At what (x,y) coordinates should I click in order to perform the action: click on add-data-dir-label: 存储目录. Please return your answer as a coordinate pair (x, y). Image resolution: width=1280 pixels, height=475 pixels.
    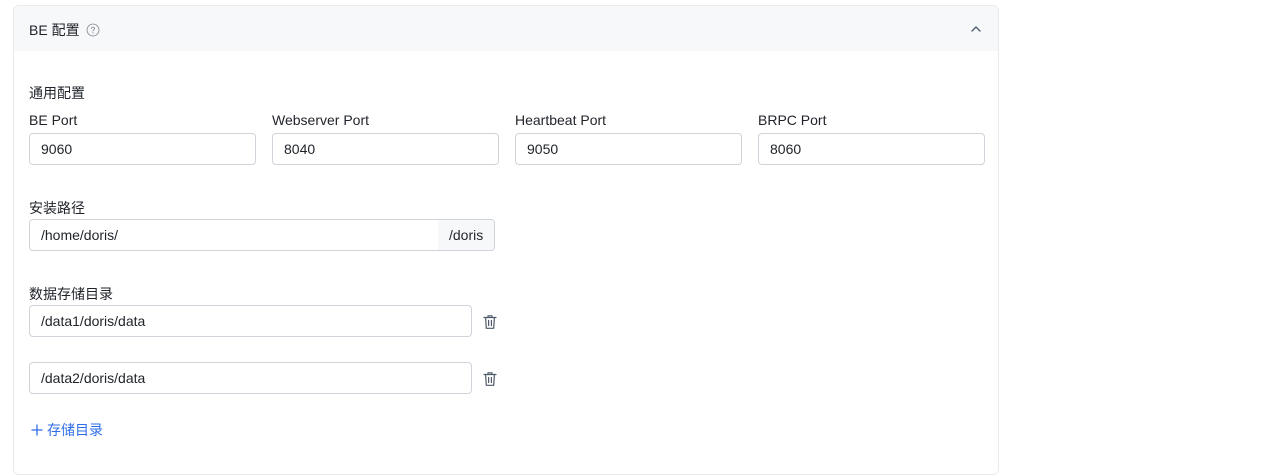
    Looking at the image, I should click on (75, 430).